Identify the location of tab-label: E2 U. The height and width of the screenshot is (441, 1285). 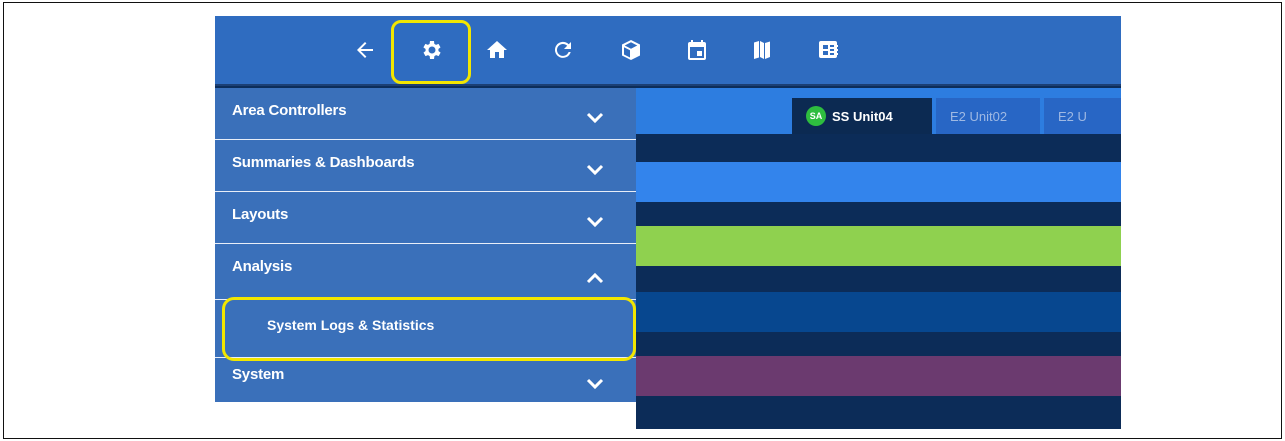
(1072, 116).